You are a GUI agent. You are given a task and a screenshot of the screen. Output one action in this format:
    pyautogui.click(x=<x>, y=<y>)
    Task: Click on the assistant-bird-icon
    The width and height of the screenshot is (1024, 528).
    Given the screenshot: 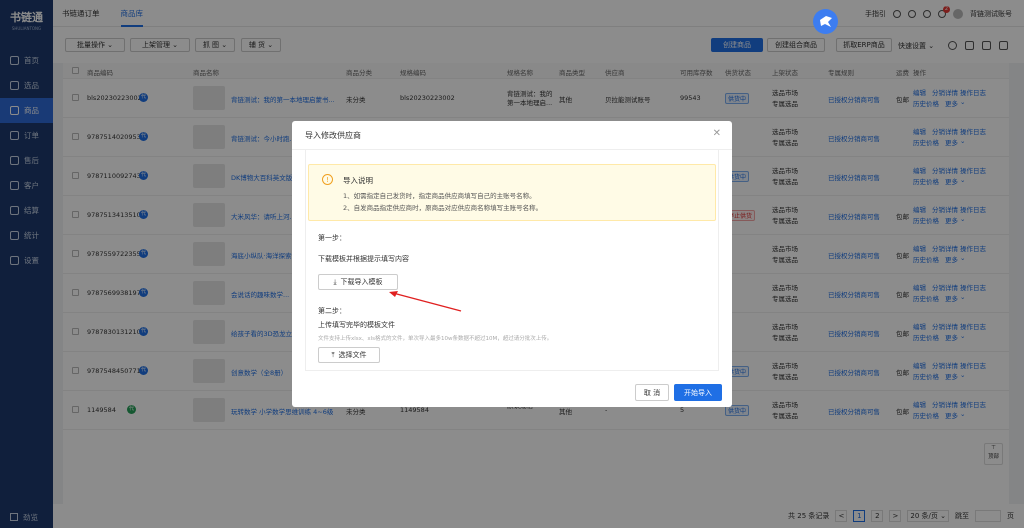 What is the action you would take?
    pyautogui.click(x=825, y=21)
    